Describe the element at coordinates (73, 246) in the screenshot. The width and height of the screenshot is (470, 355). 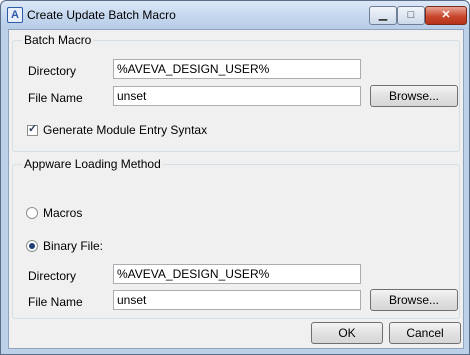
I see `binary-file-radio-label: Binary File:` at that location.